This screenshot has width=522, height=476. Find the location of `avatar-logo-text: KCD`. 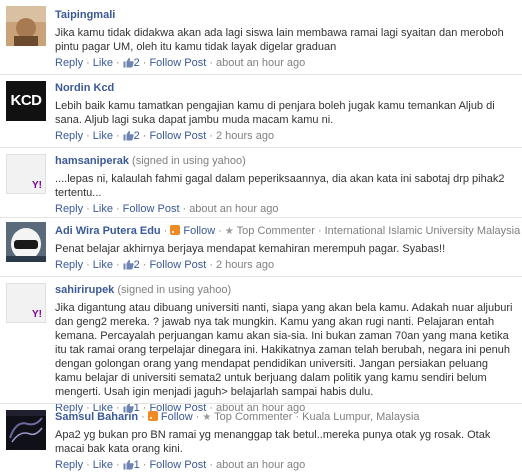

avatar-logo-text: KCD is located at coordinates (26, 100).